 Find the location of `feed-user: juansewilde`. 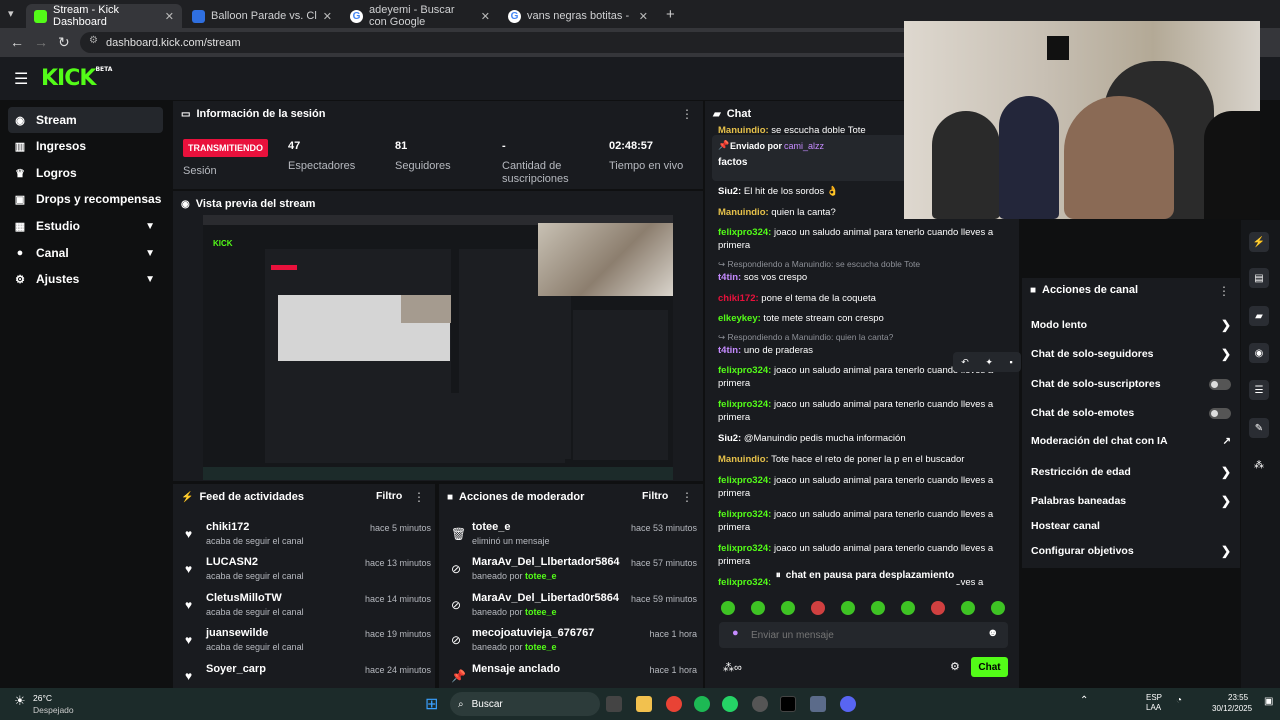

feed-user: juansewilde is located at coordinates (237, 633).